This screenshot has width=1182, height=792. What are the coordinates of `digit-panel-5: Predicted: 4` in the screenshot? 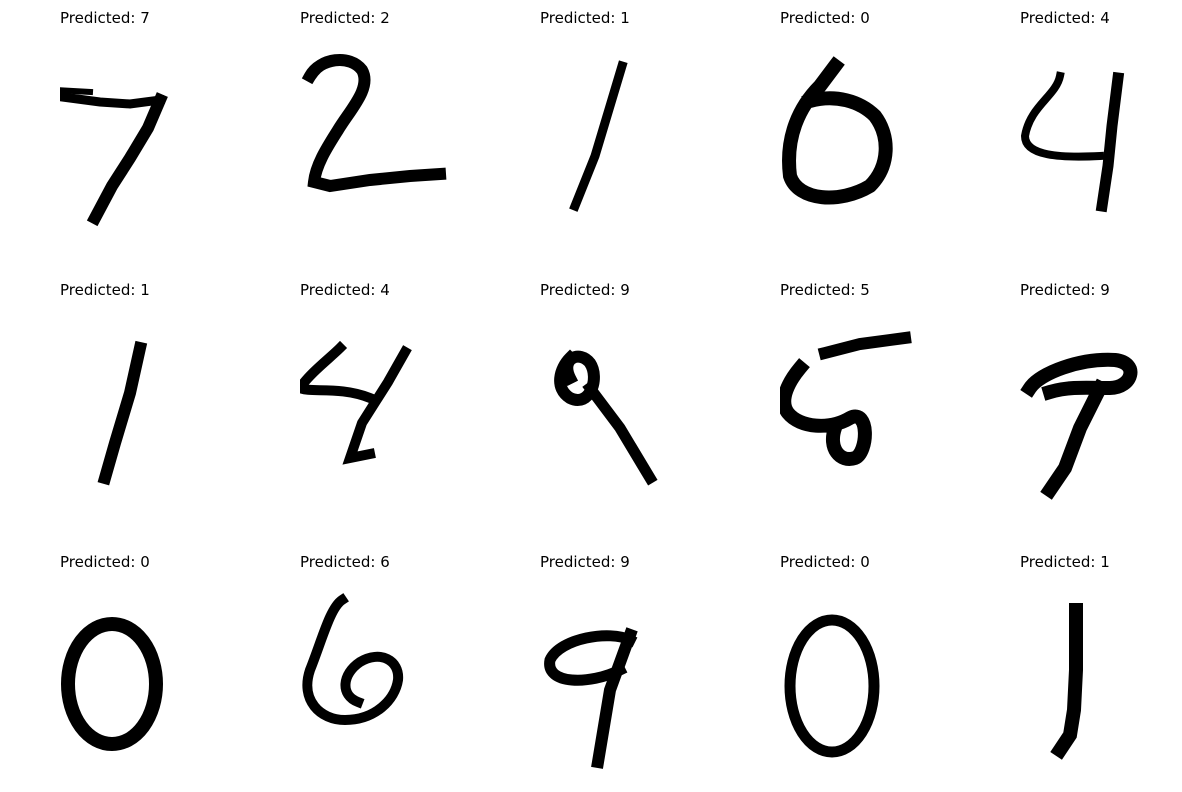 It's located at (1101, 128).